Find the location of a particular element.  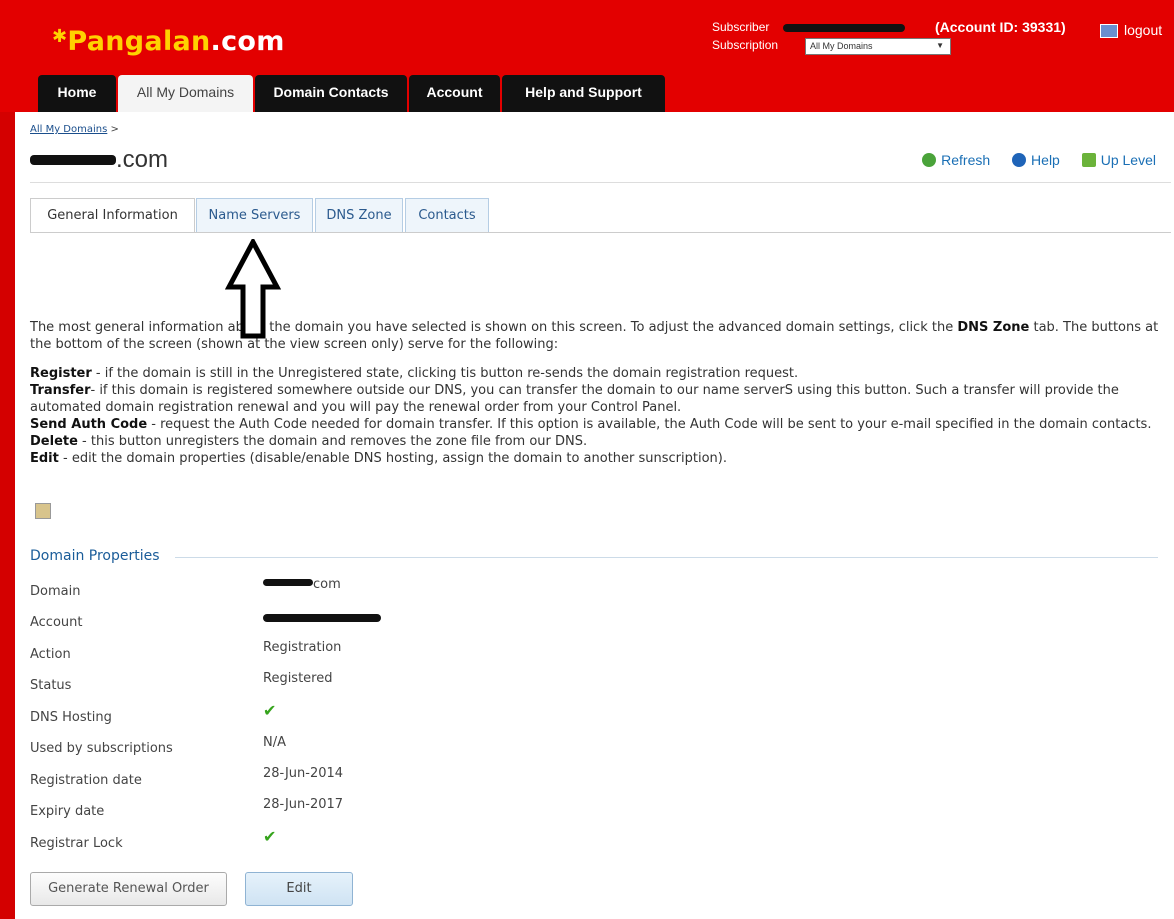

prop-value-domain: com is located at coordinates (302, 584).